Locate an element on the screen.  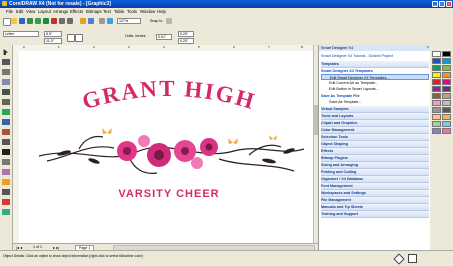
menu-edit: Edit is located at coordinates (19, 11).